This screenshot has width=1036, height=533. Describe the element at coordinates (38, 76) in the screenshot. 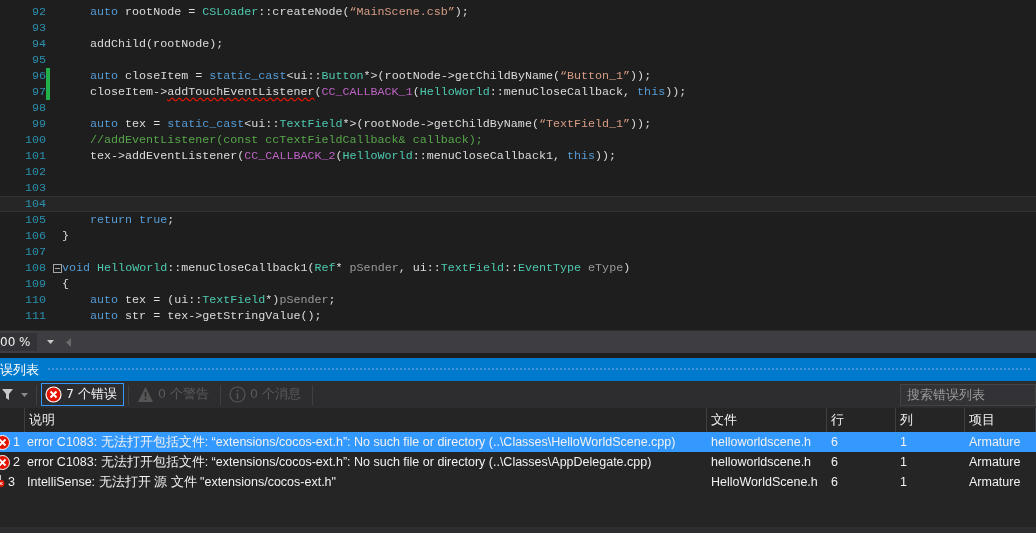

I see `line-number: 96` at that location.